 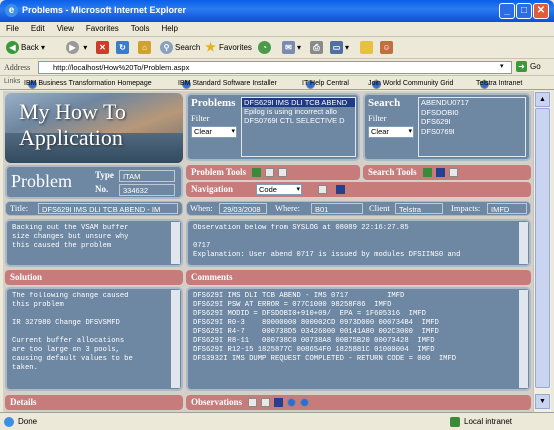 I want to click on menu-favorites: Favorites, so click(x=102, y=28).